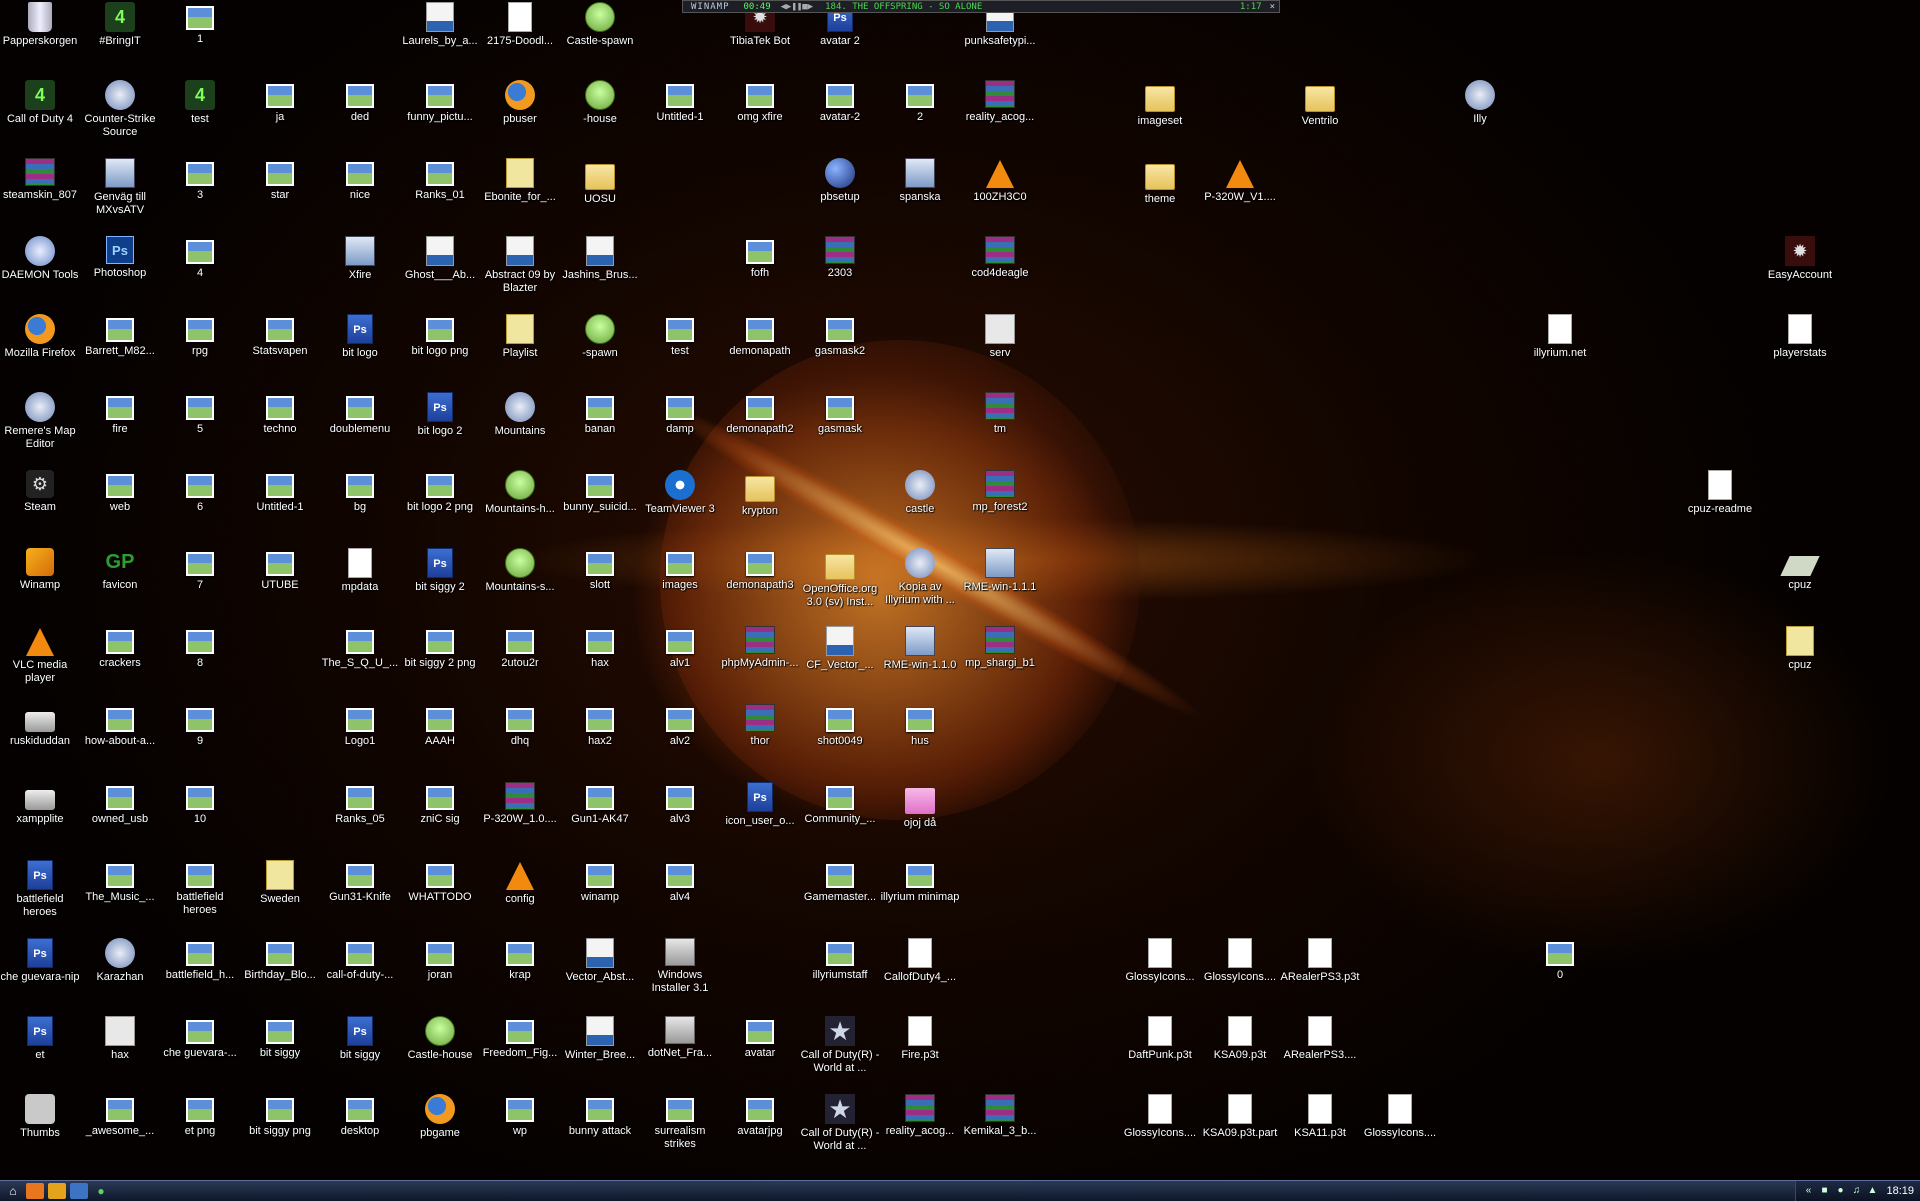 This screenshot has width=1920, height=1201. Describe the element at coordinates (200, 180) in the screenshot. I see `desktop-icon: 3` at that location.